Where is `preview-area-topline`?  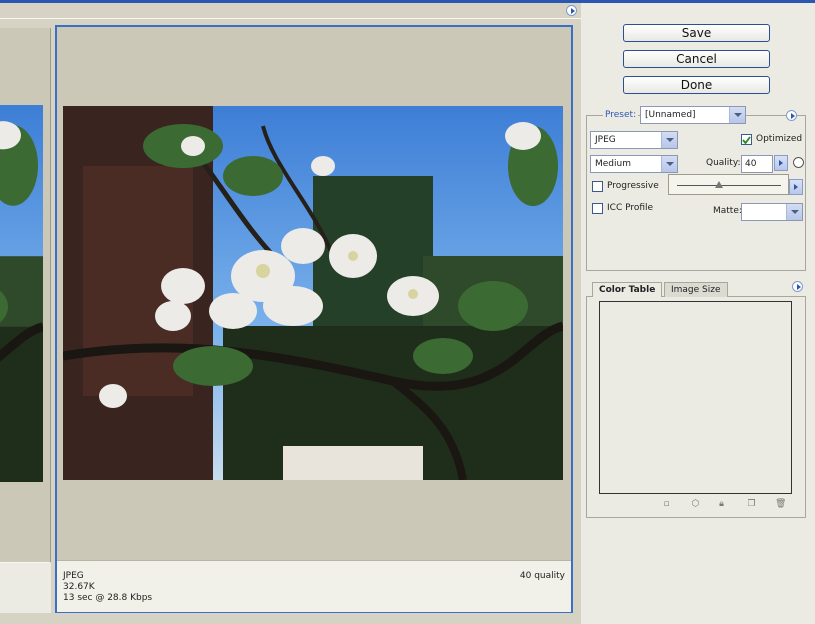
preview-area-topline is located at coordinates (290, 18).